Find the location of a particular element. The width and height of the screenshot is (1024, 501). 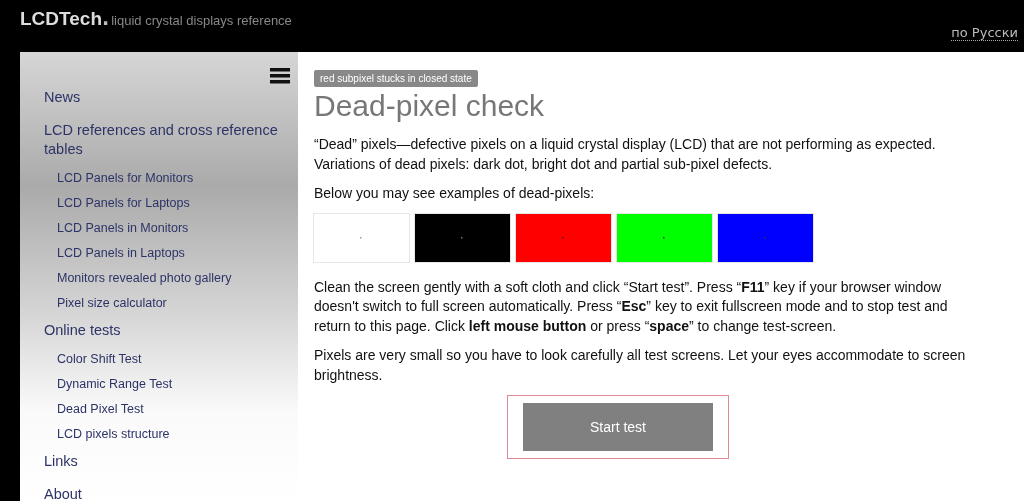

examples-label: Below you may see examples of dead-pixels: is located at coordinates (455, 193).